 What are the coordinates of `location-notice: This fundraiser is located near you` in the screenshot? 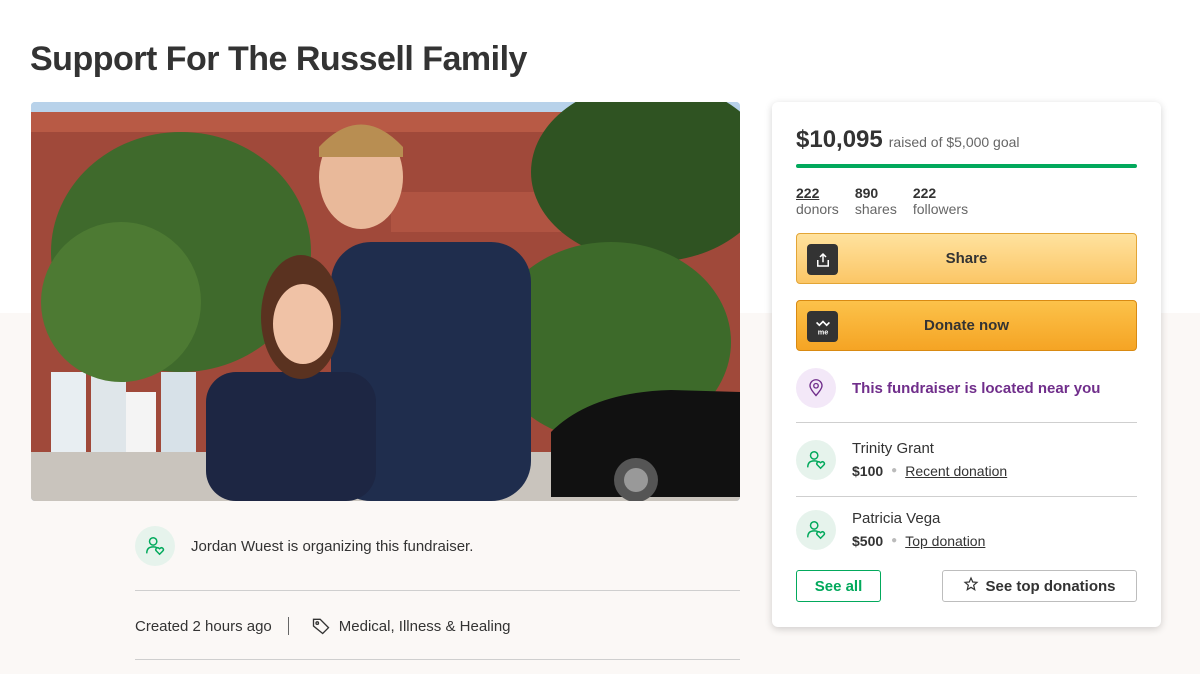 It's located at (966, 388).